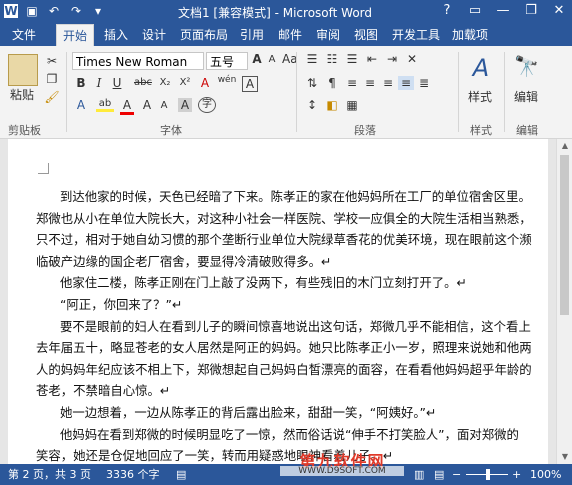  Describe the element at coordinates (516, 474) in the screenshot. I see `zoom-in-button: +` at that location.